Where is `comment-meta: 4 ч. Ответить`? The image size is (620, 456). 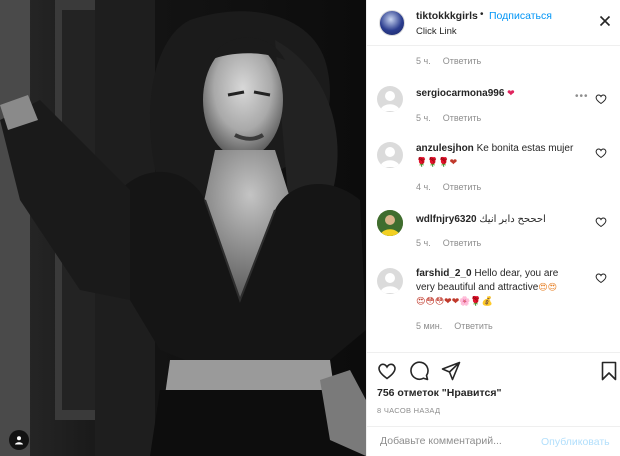
comment-meta: 4 ч. Ответить is located at coordinates (448, 187).